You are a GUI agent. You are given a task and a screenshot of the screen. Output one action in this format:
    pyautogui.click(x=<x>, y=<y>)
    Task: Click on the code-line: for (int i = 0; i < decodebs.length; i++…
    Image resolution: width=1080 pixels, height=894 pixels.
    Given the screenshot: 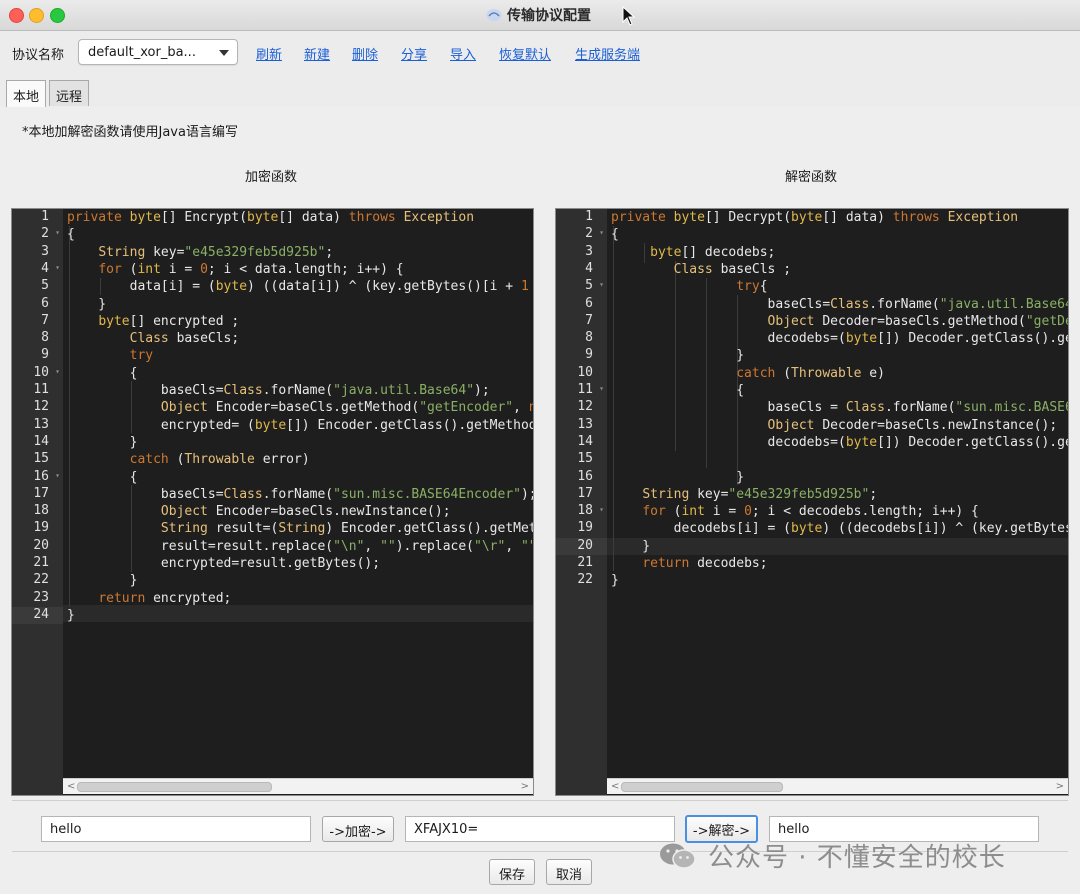 What is the action you would take?
    pyautogui.click(x=810, y=512)
    